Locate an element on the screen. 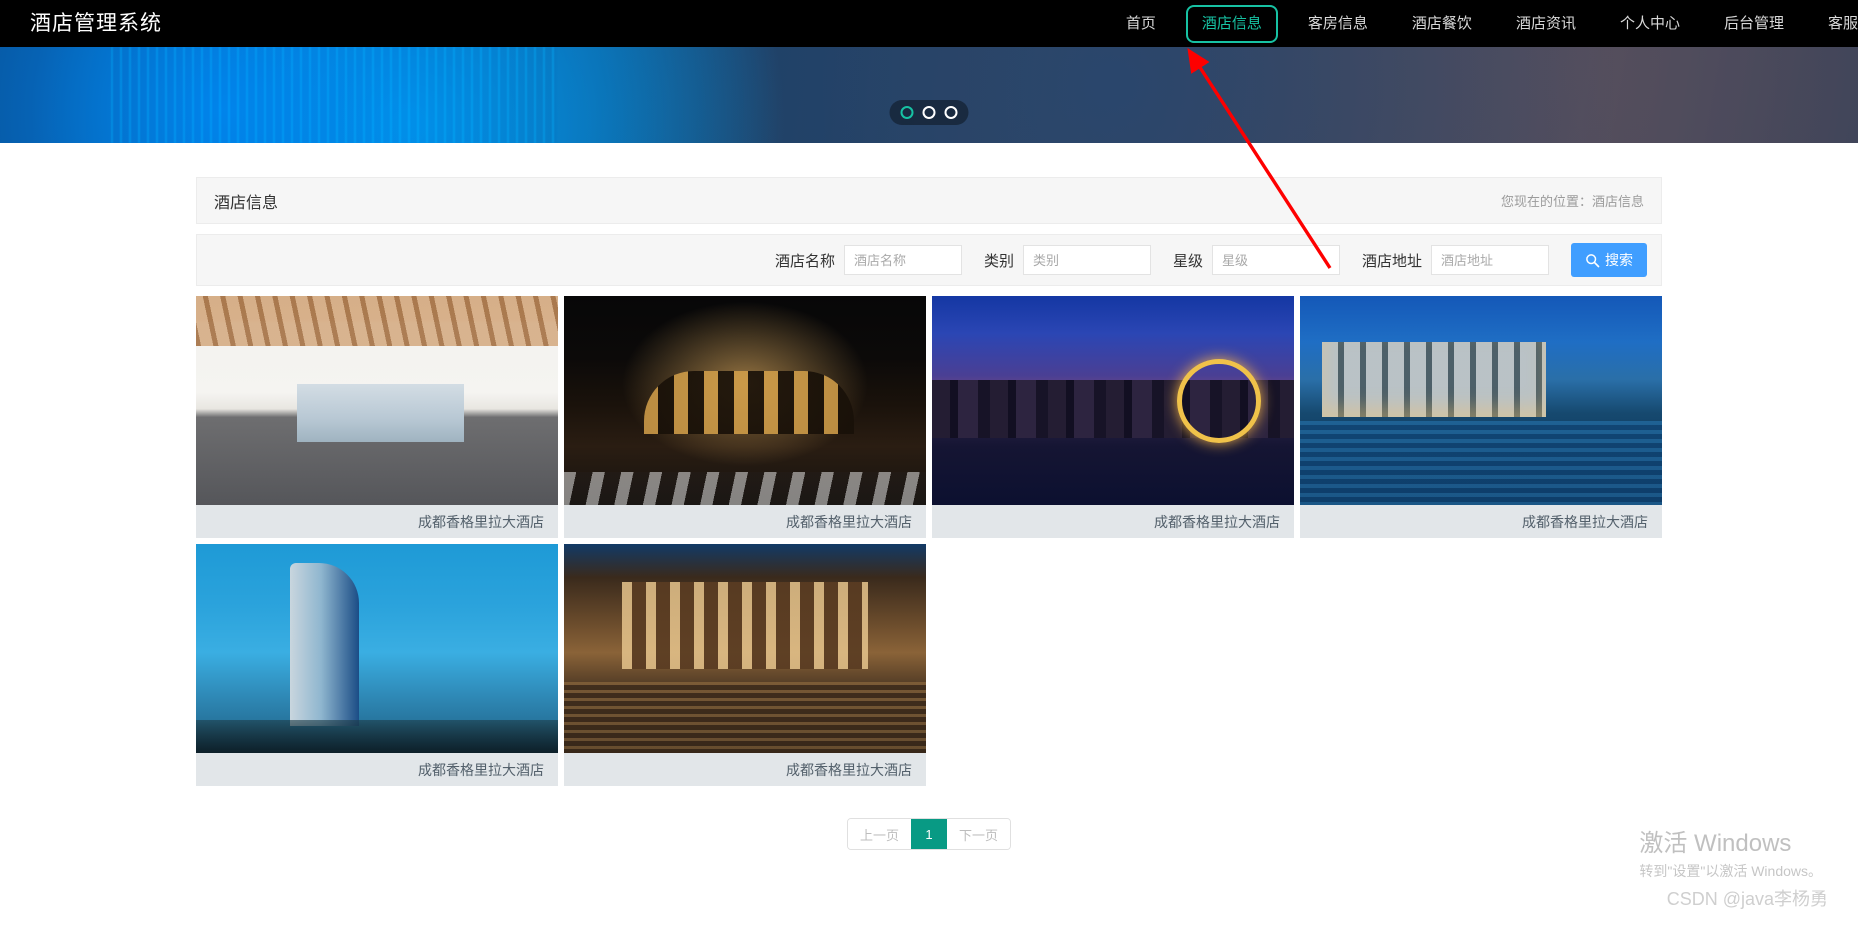 This screenshot has height=933, width=1858. search-input-star-rating is located at coordinates (1275, 260).